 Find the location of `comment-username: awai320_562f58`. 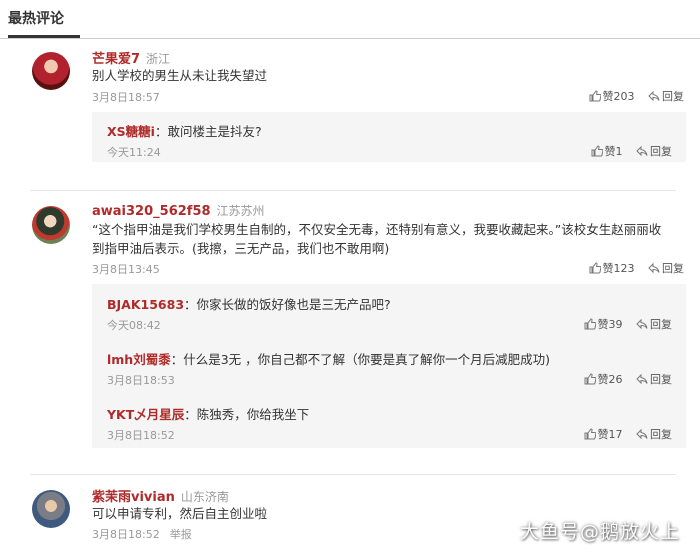

comment-username: awai320_562f58 is located at coordinates (151, 211).